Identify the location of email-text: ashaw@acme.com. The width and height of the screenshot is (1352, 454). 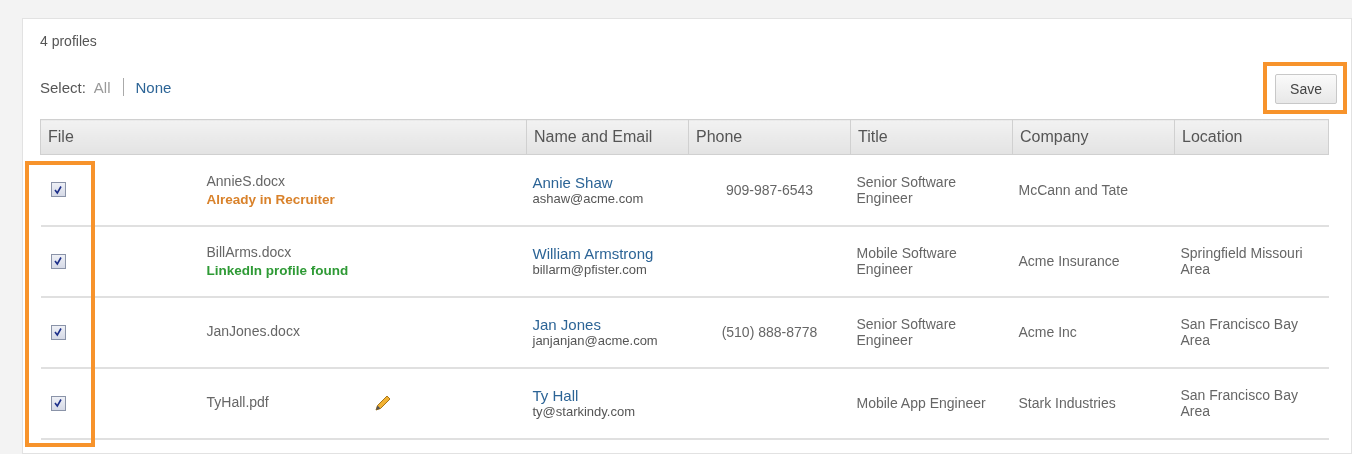
(588, 198).